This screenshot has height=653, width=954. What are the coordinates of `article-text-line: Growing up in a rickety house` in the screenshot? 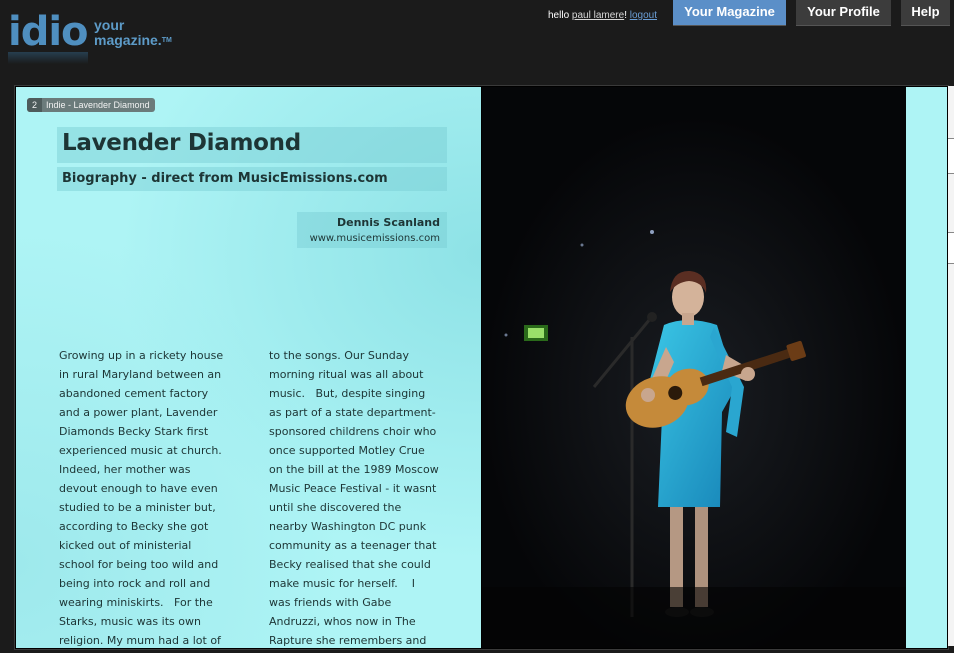 It's located at (141, 355).